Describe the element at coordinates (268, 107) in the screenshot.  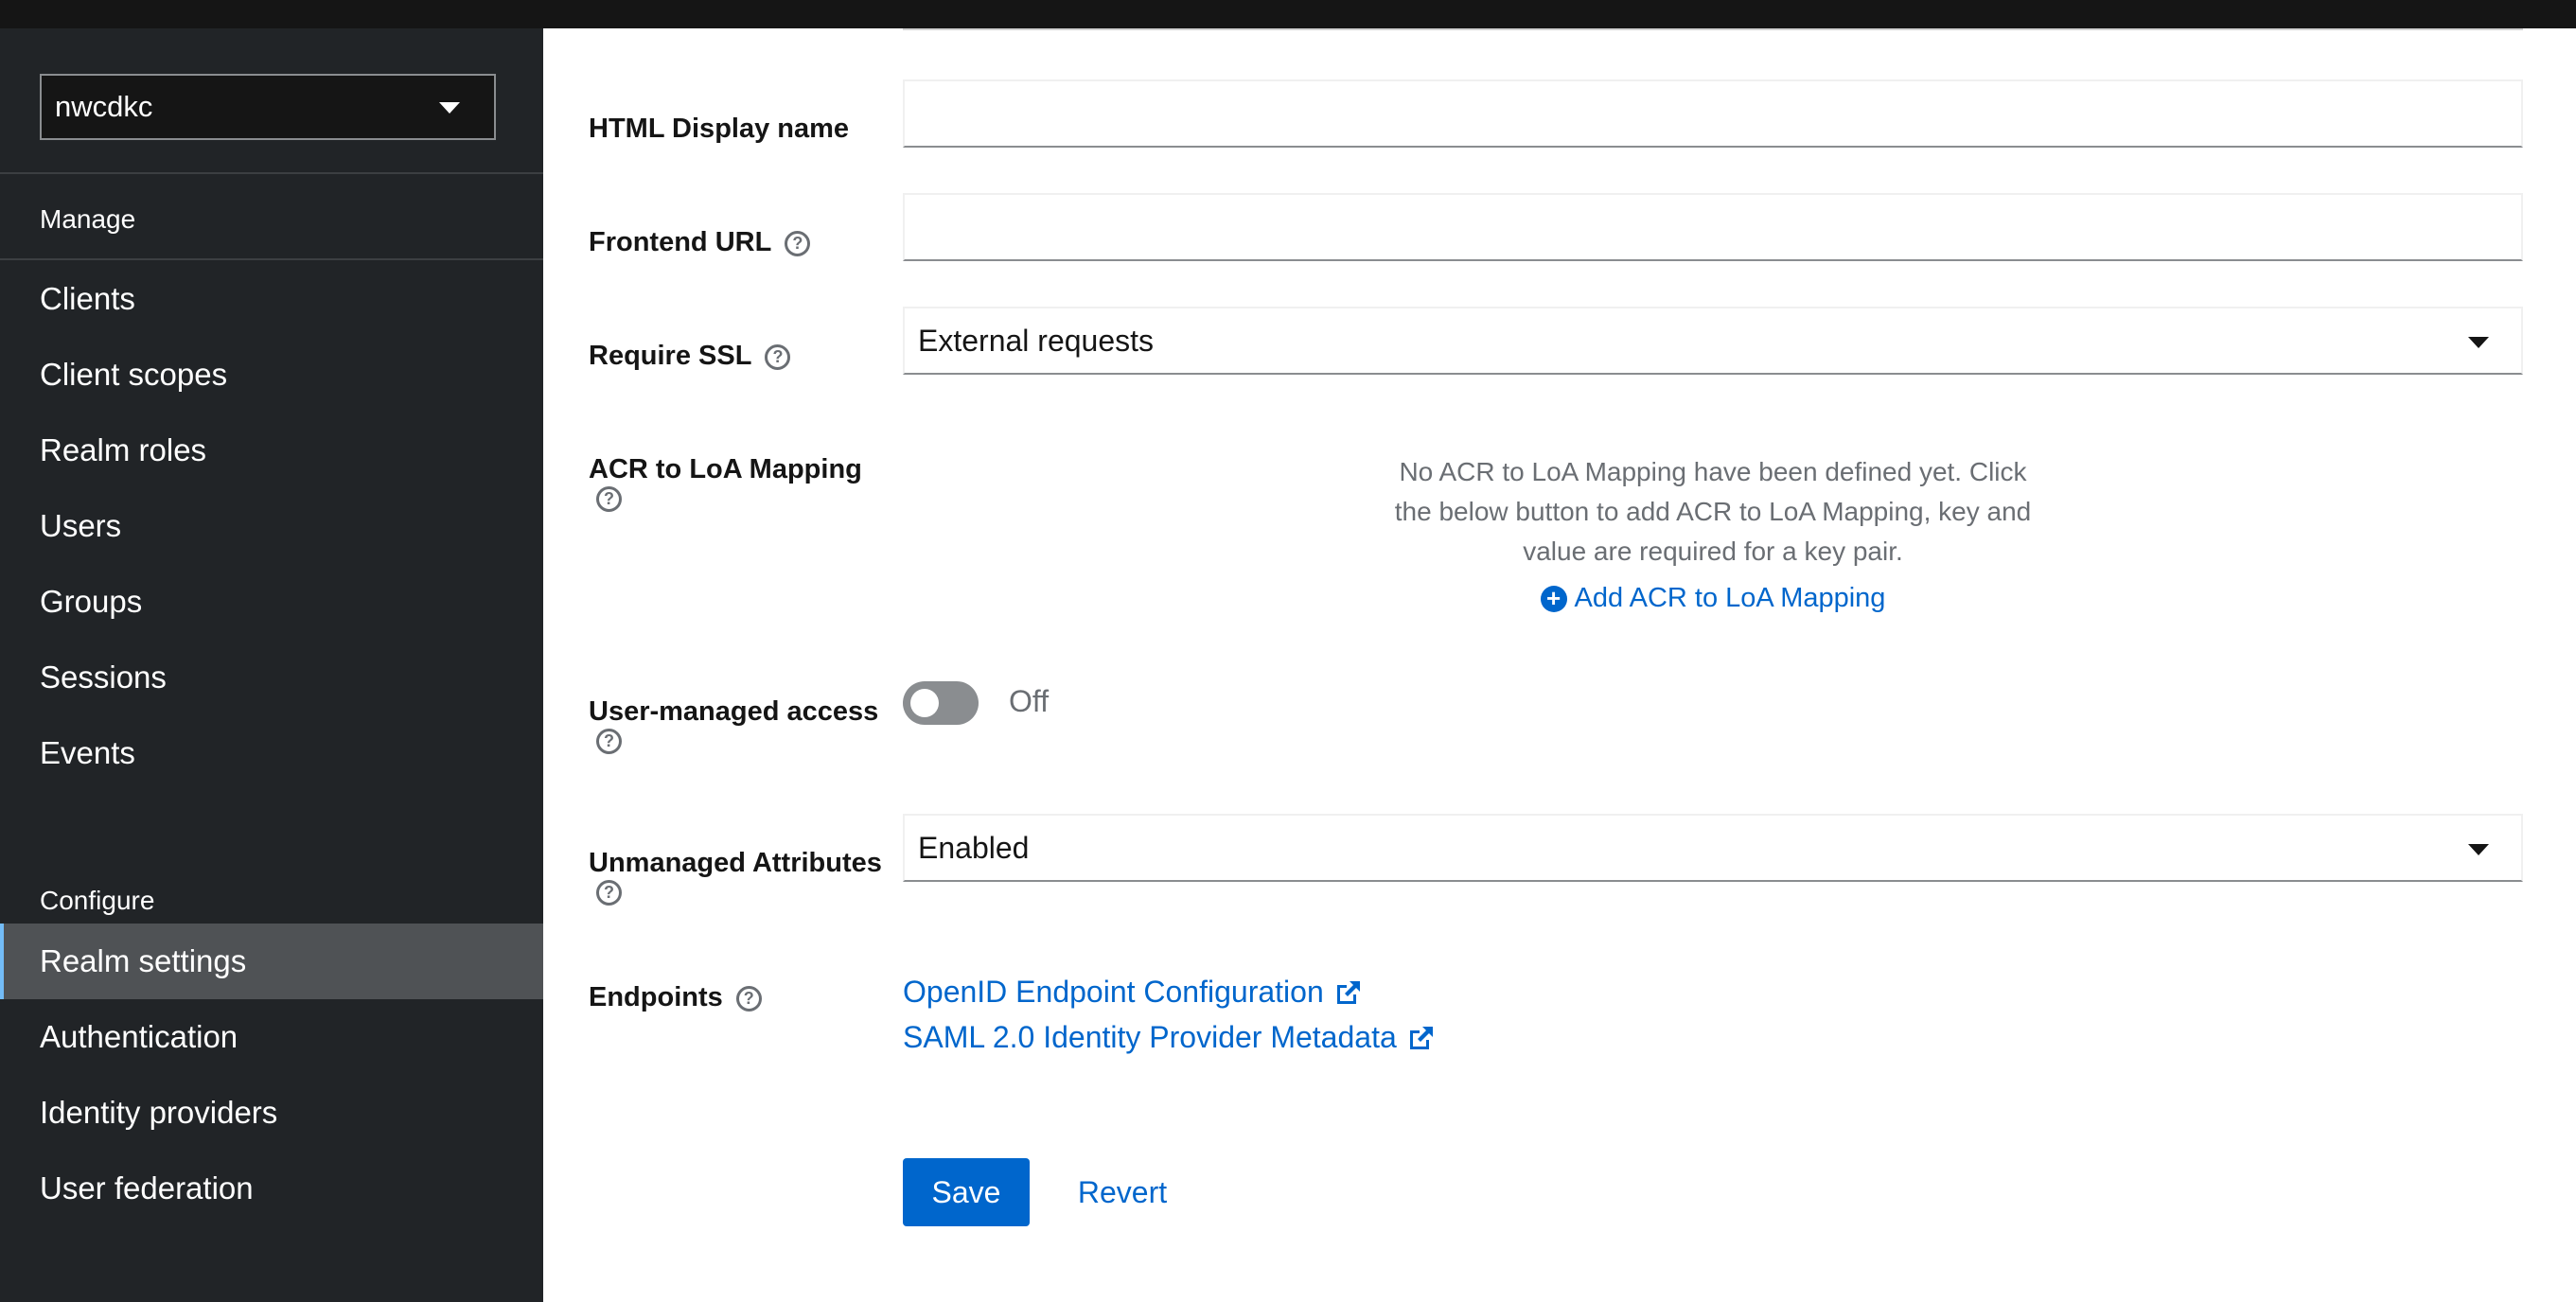
I see `realm-selector: nwcdkc` at that location.